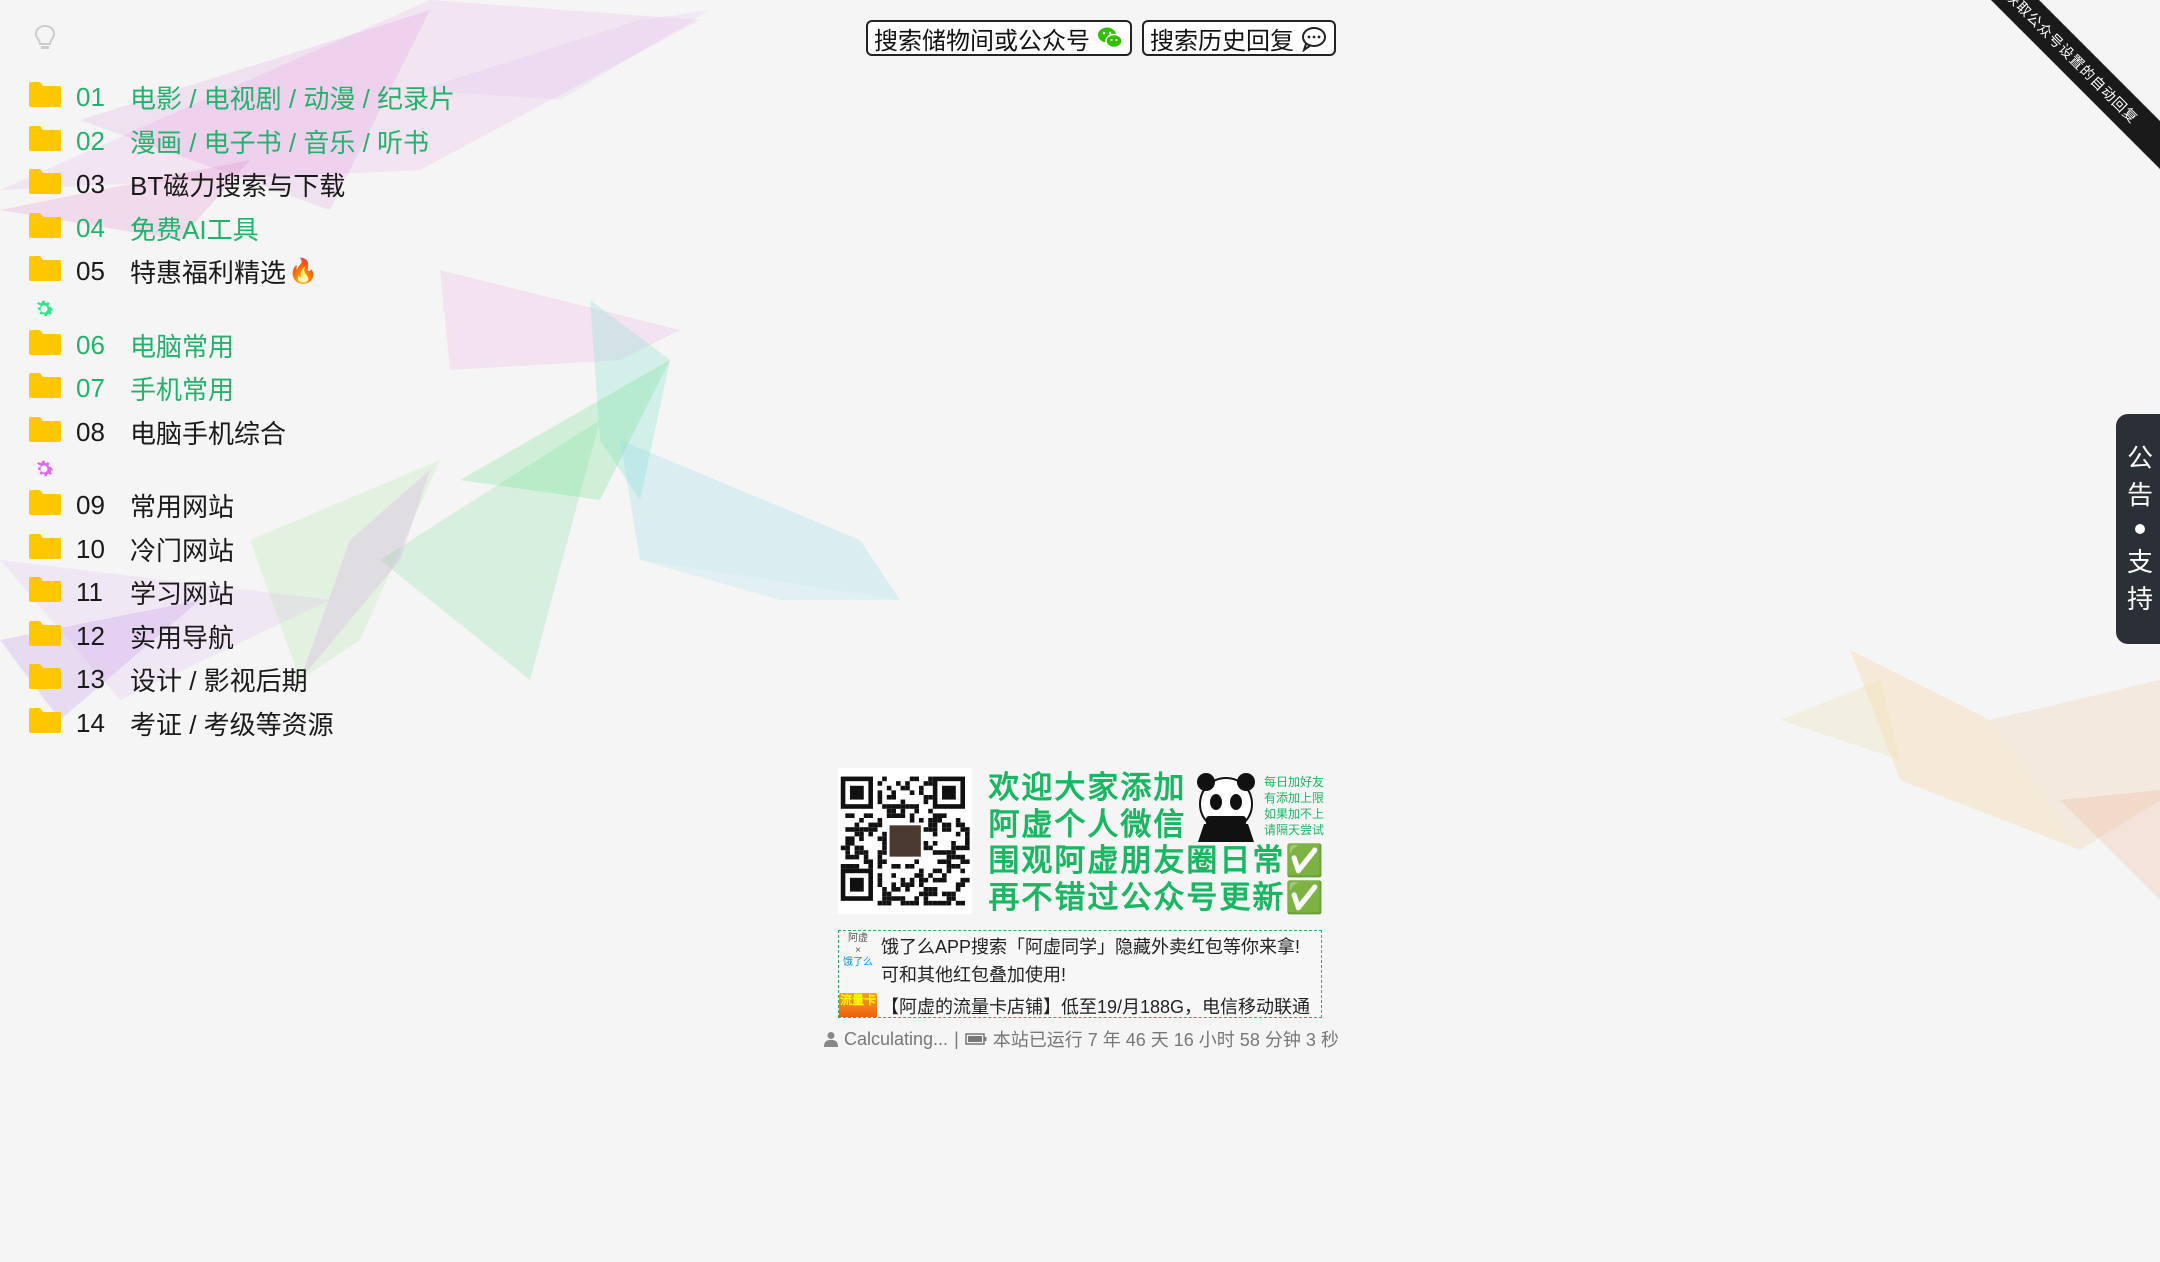 The width and height of the screenshot is (2160, 1262). What do you see at coordinates (90, 140) in the screenshot?
I see `menu-item-number: 02` at bounding box center [90, 140].